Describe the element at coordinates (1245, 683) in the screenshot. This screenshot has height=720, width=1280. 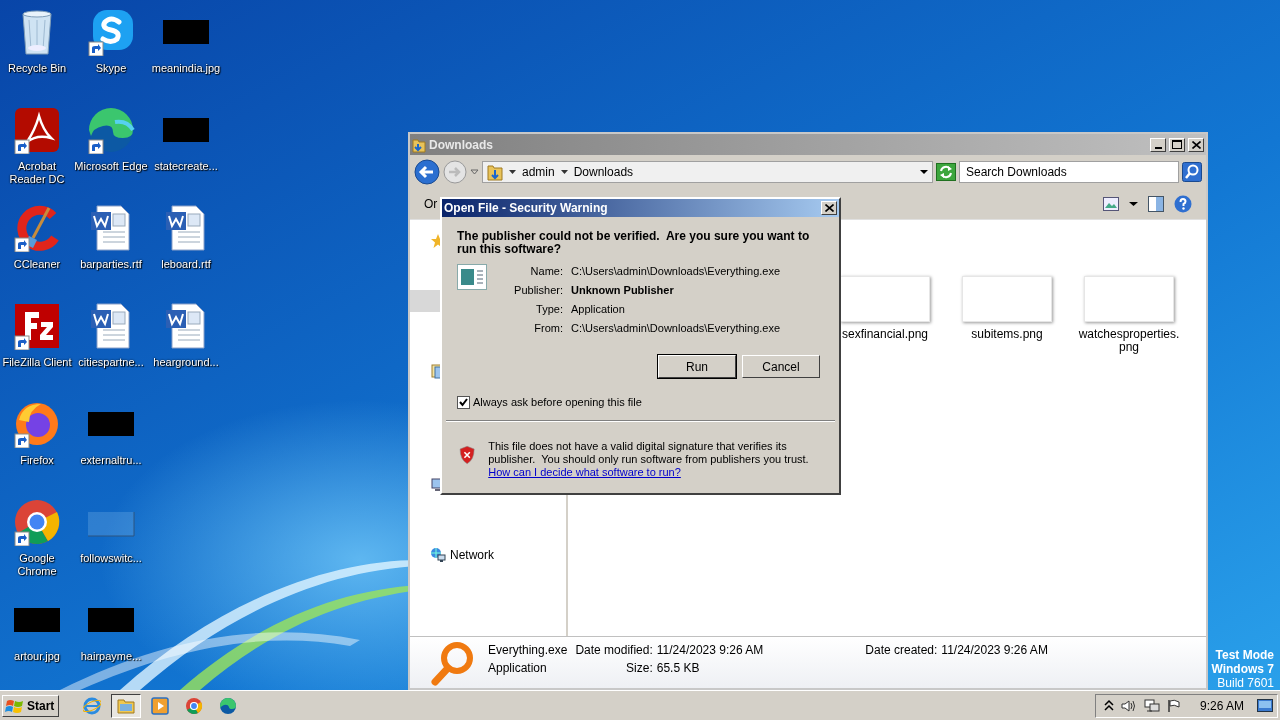
I see `os-notice-text: Build 7601` at that location.